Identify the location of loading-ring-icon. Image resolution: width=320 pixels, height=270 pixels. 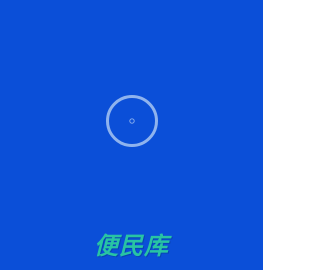
(132, 121).